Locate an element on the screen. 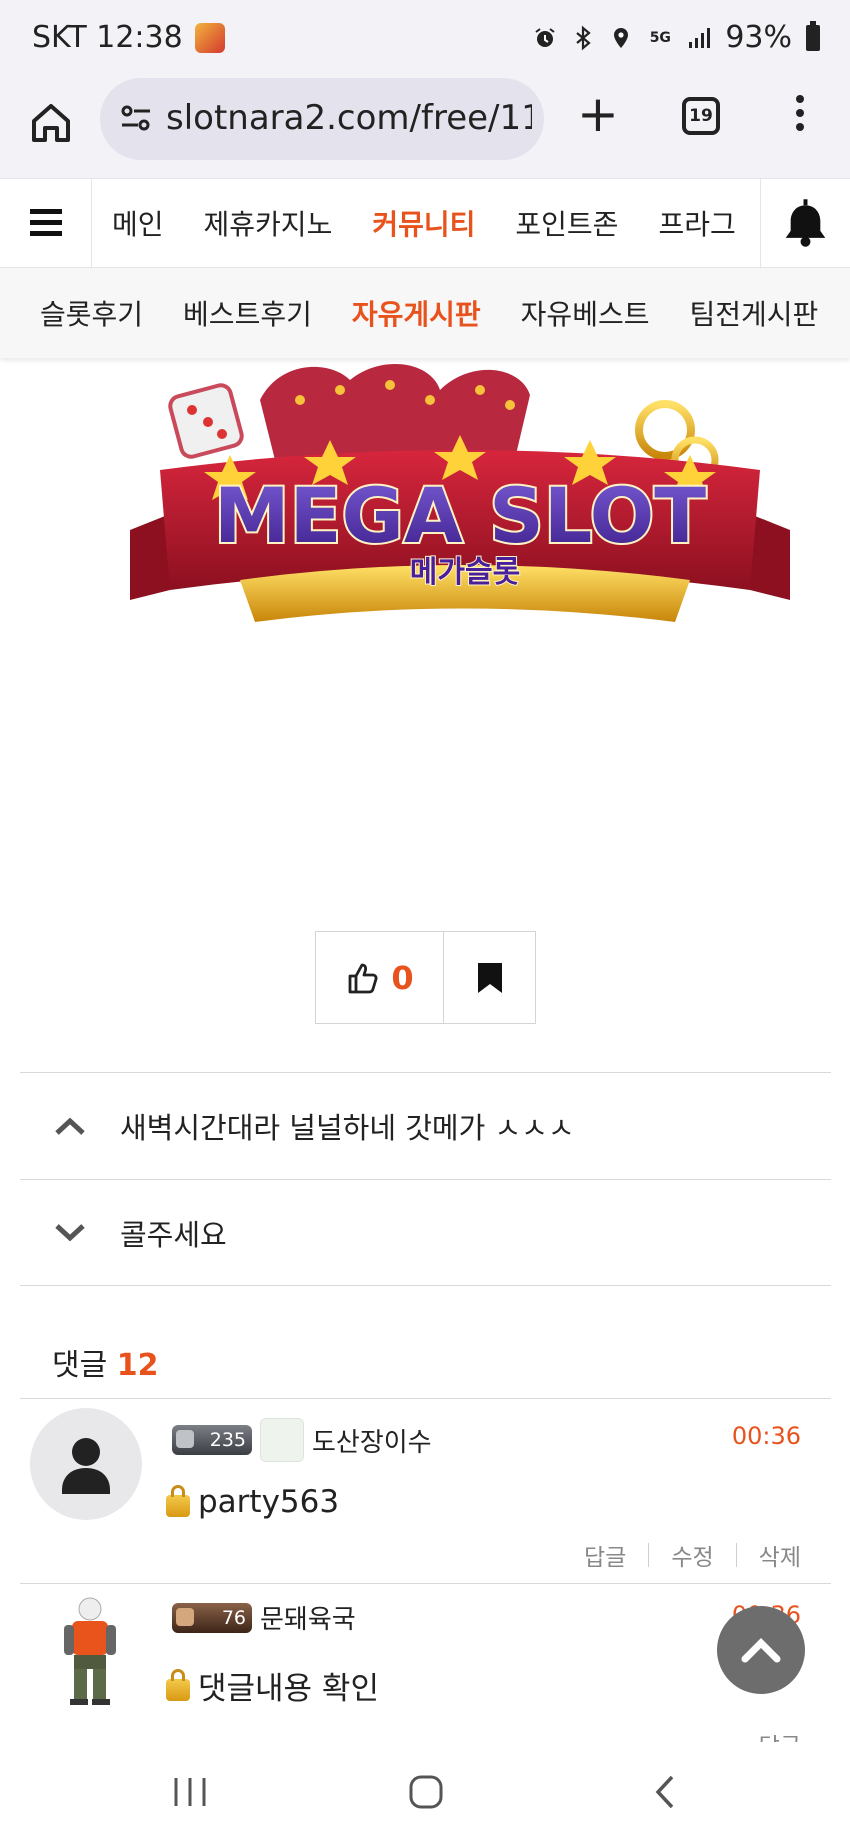 This screenshot has height=1842, width=850. main-nav-items: 메인 제휴카지노 커뮤니티 포인트존 프라그 is located at coordinates (424, 223).